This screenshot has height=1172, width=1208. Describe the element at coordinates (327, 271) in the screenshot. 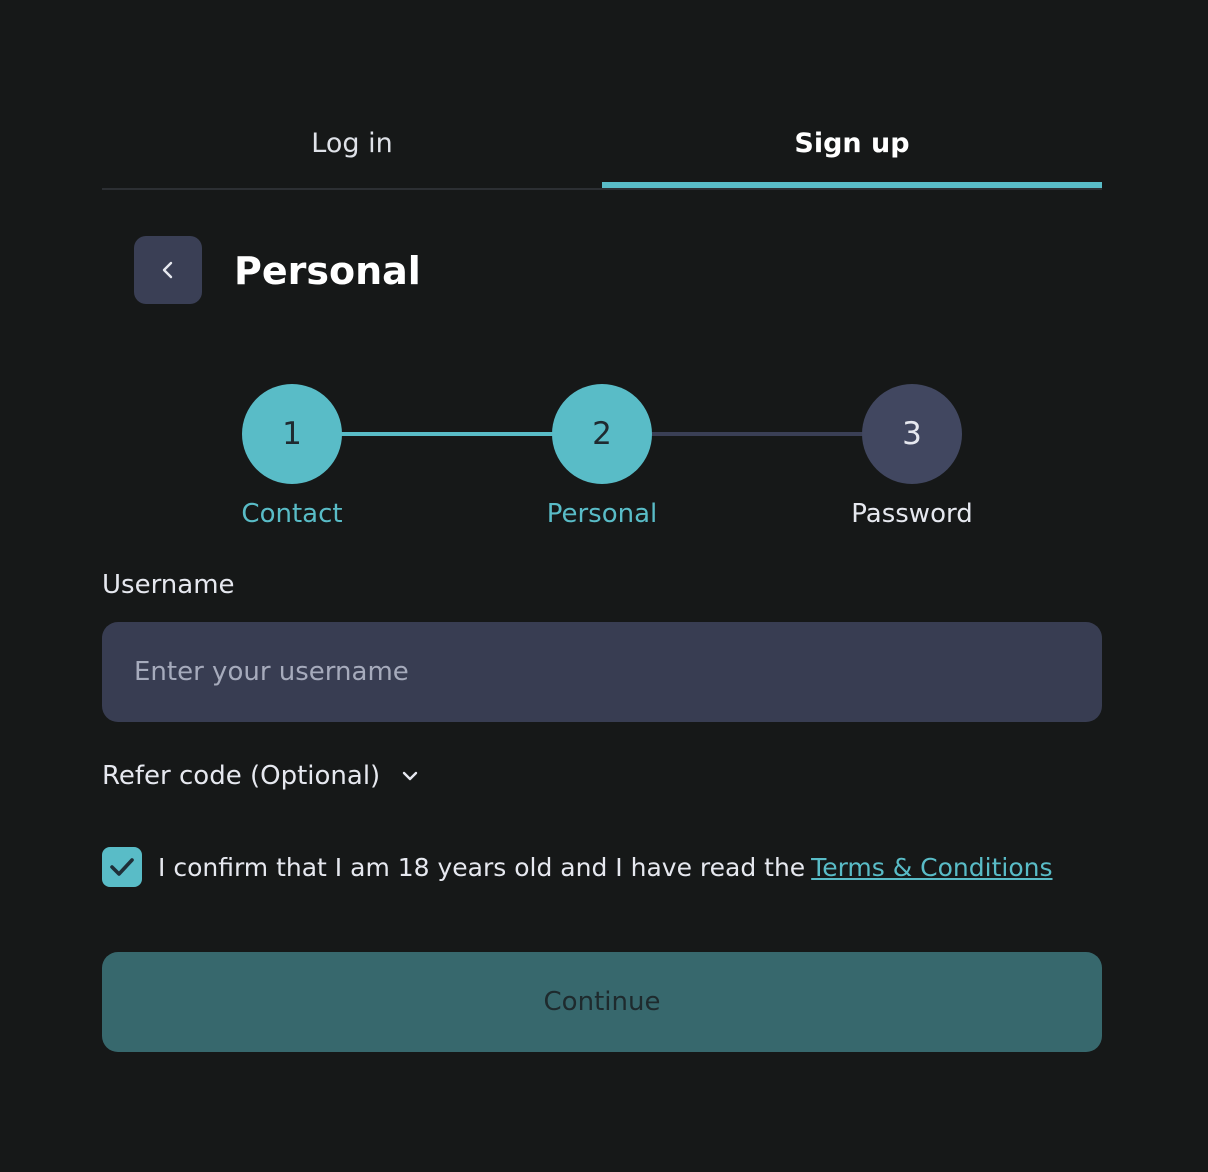

I see `page-title: Personal` at that location.